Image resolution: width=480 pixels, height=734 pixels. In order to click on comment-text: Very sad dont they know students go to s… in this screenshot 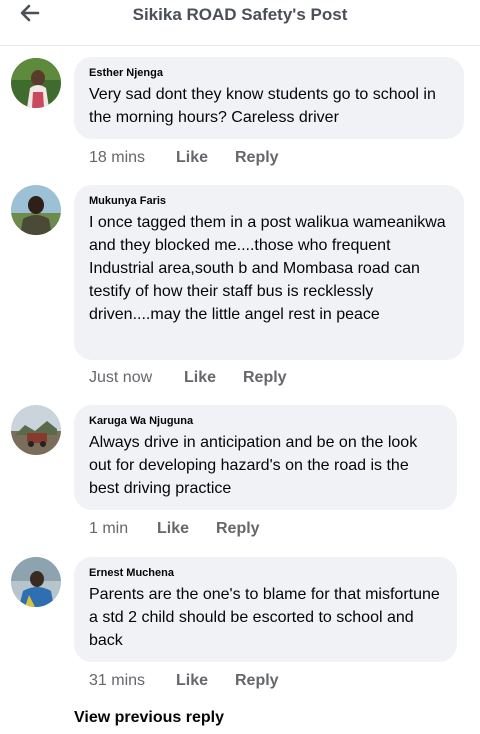, I will do `click(262, 106)`.